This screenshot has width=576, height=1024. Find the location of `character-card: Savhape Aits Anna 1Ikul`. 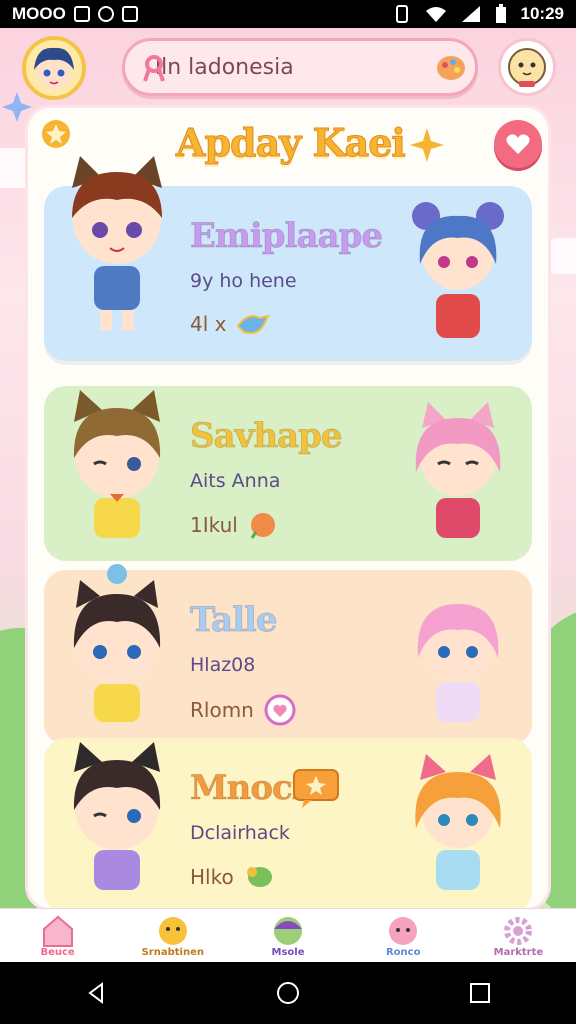

character-card: Savhape Aits Anna 1Ikul is located at coordinates (288, 473).